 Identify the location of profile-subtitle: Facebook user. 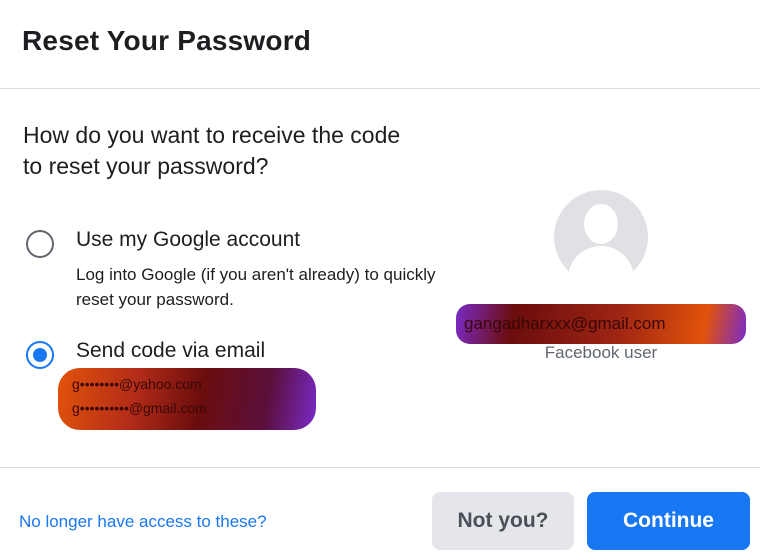
(601, 352).